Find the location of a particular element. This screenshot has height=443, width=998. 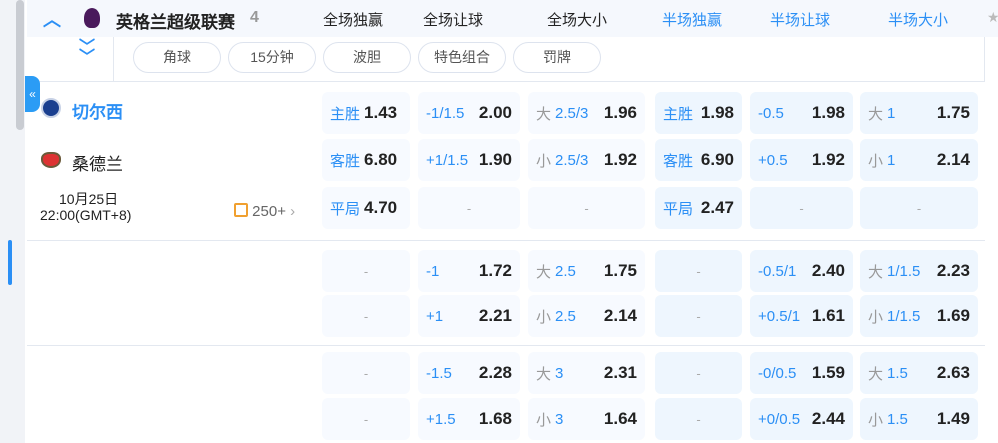

handicap-line: 1 is located at coordinates (891, 160).